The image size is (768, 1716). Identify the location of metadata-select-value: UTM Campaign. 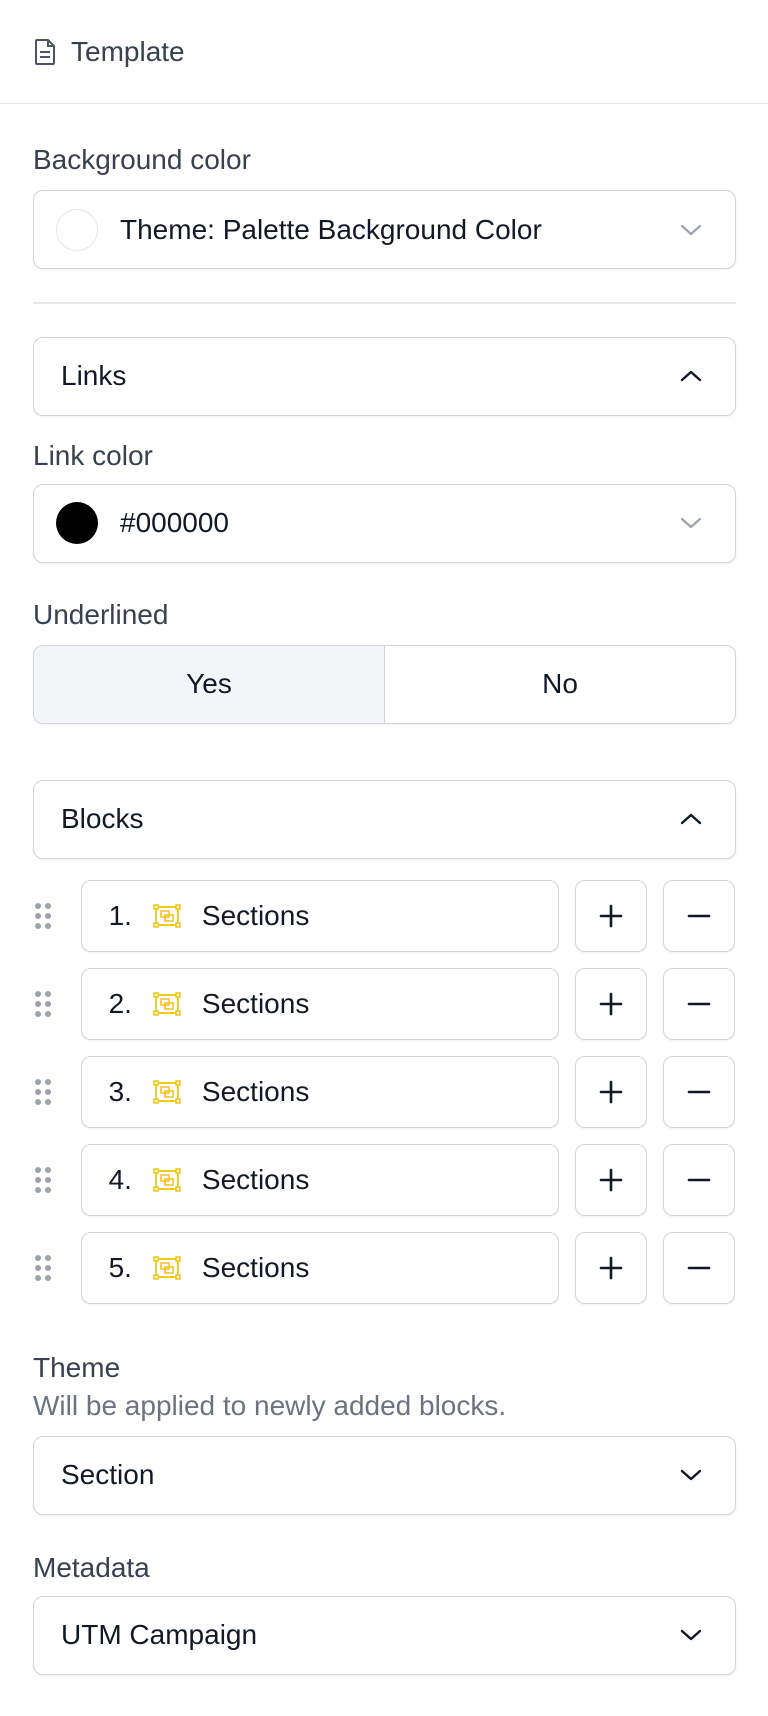
(159, 1634).